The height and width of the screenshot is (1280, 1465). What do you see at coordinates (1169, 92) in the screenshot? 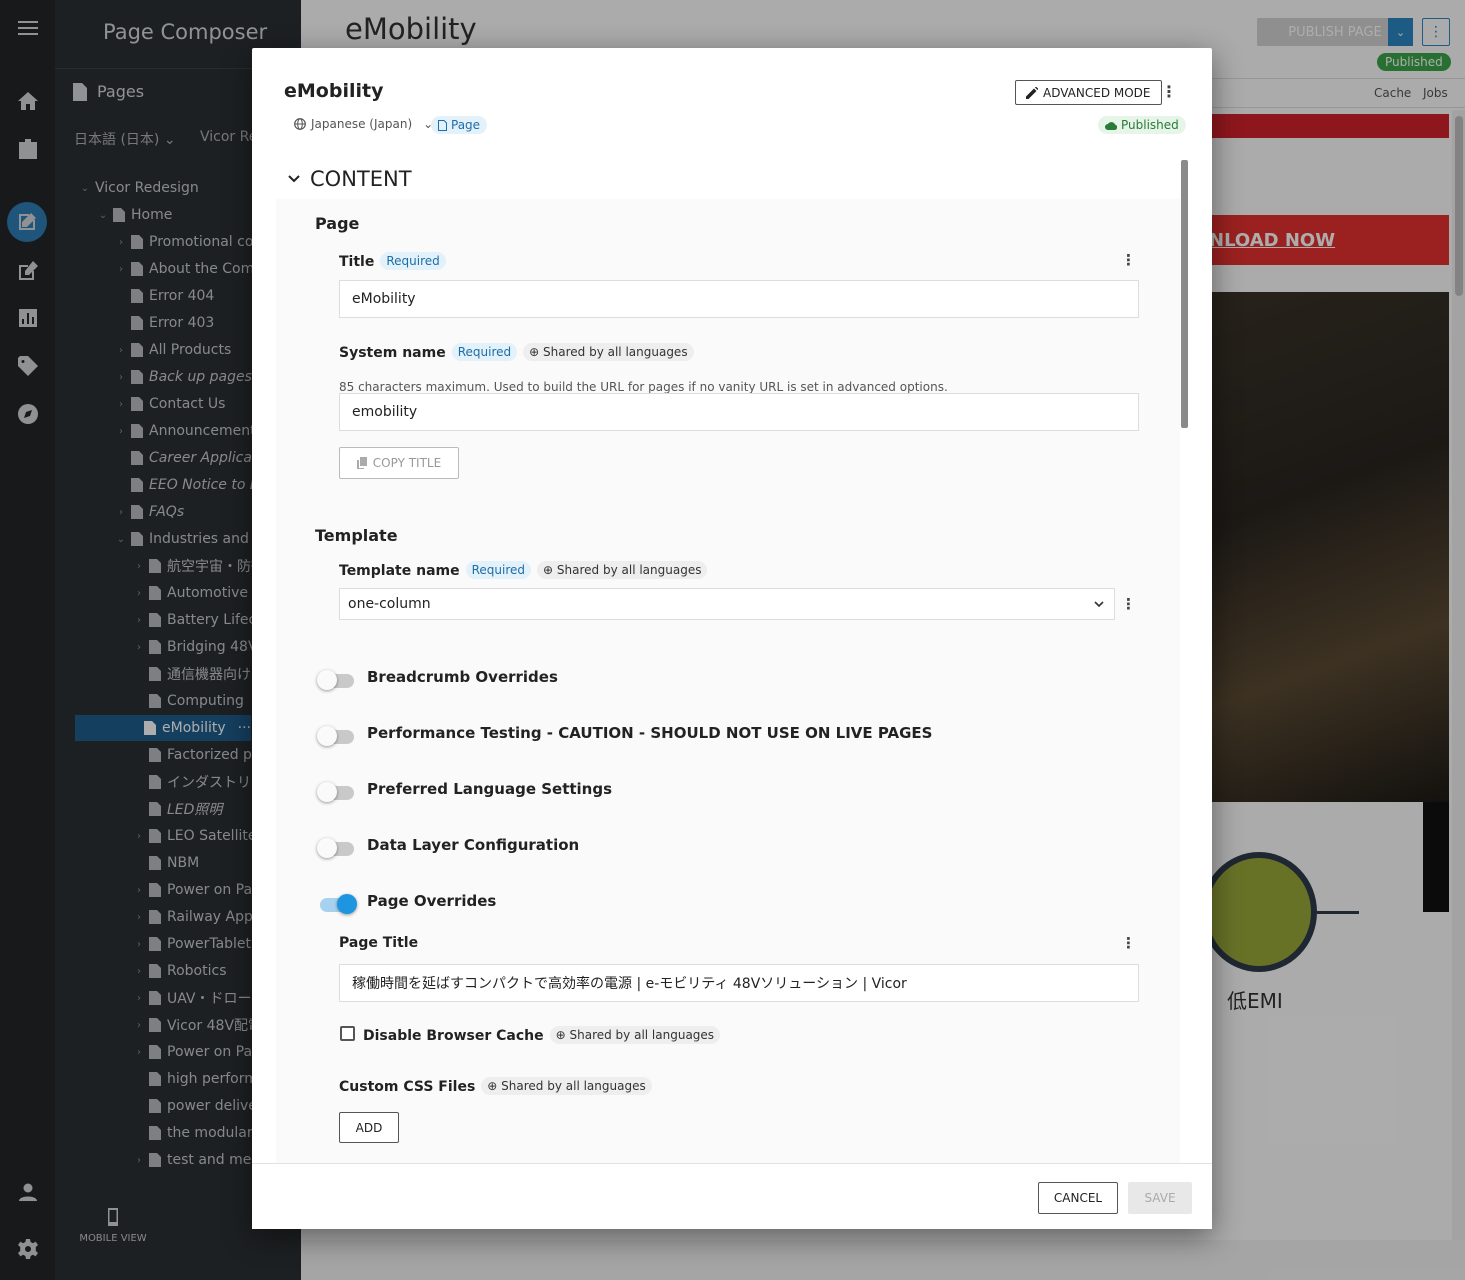
I see `dialog-more-icon: ⋮` at bounding box center [1169, 92].